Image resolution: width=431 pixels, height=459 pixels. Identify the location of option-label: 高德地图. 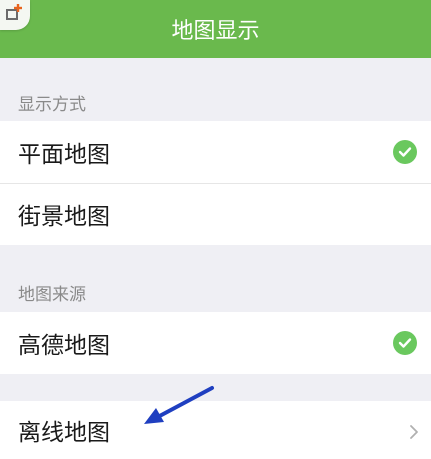
(64, 346).